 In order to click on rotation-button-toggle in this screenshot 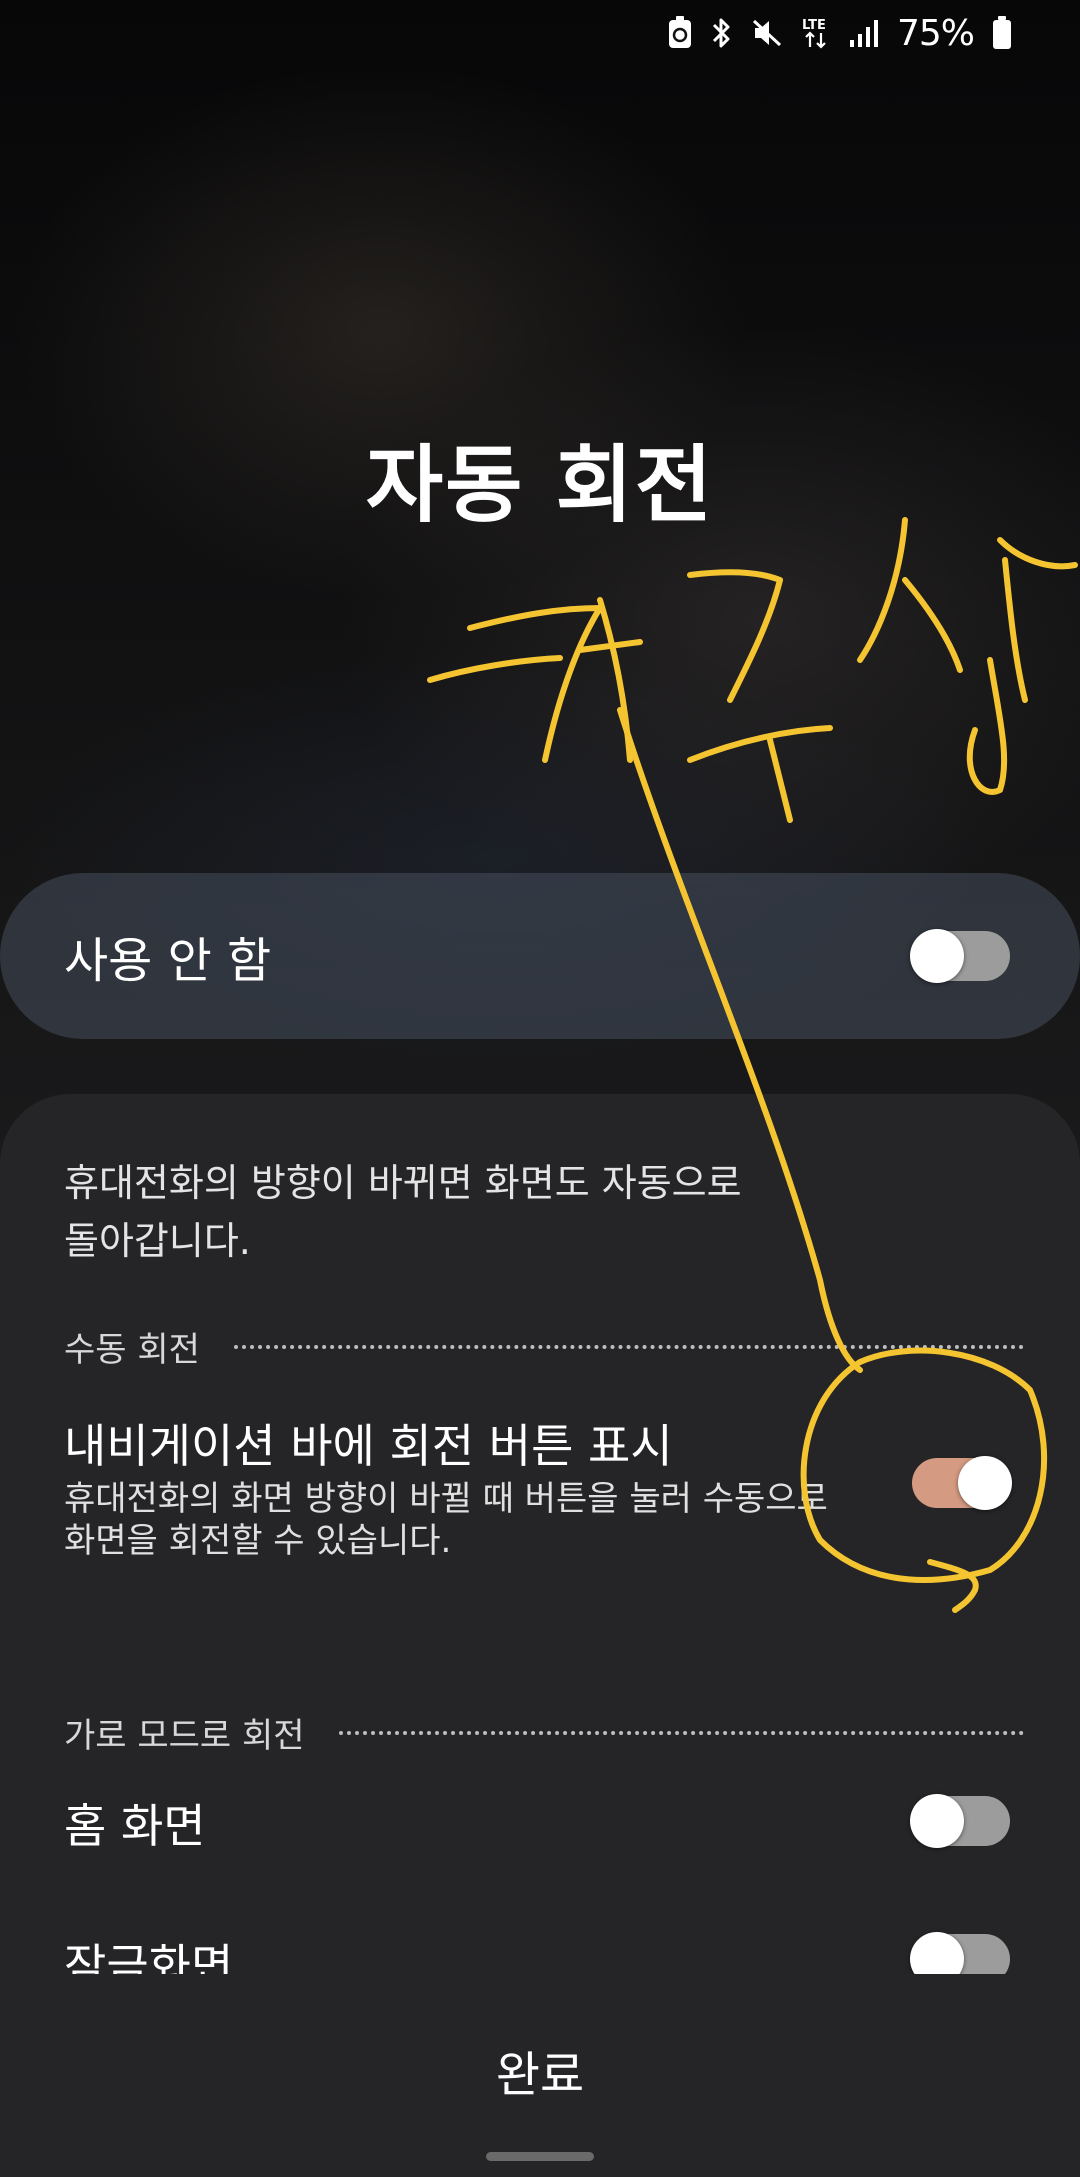, I will do `click(962, 1483)`.